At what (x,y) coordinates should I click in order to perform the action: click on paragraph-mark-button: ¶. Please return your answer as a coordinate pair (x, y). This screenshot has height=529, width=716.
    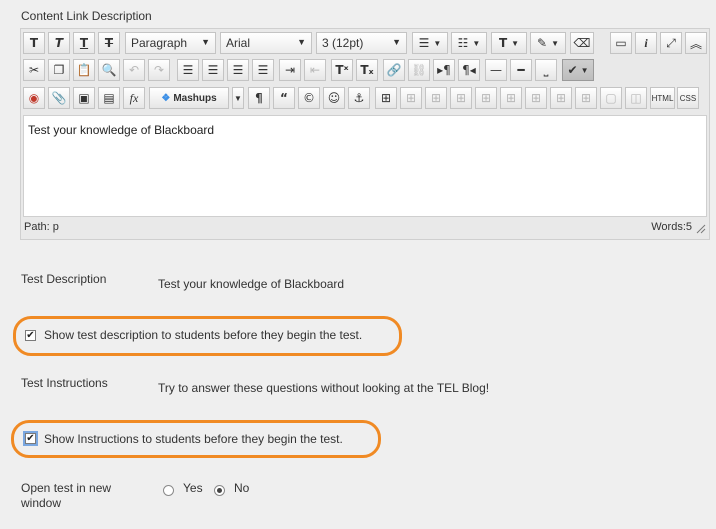
    Looking at the image, I should click on (259, 98).